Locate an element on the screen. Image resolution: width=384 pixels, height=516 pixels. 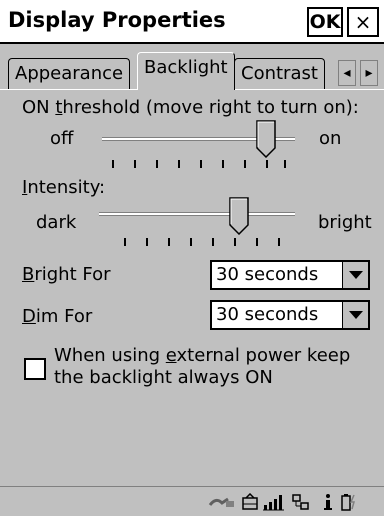
dim-for-value: 30 seconds is located at coordinates (267, 314).